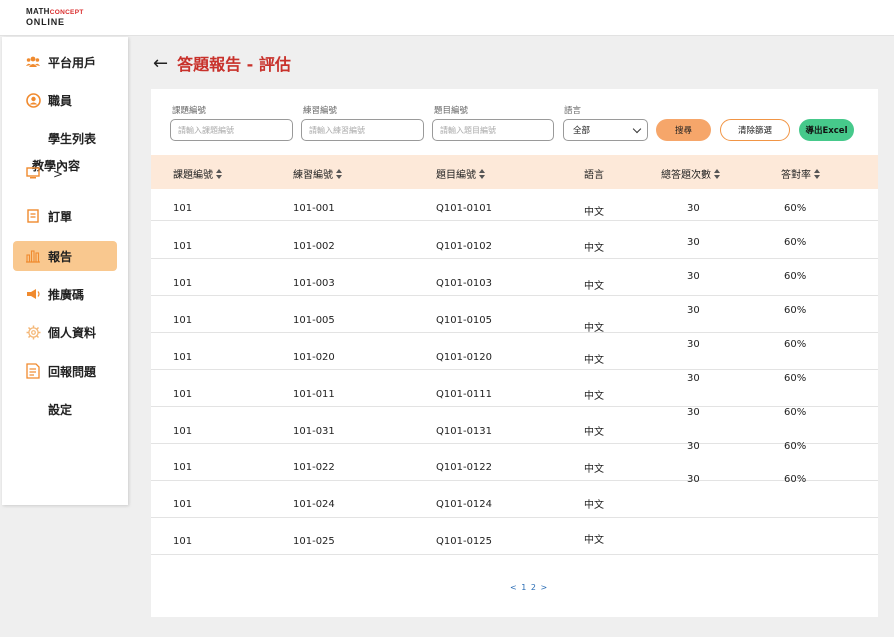 This screenshot has height=637, width=894. Describe the element at coordinates (234, 64) in the screenshot. I see `page-title: 答題報告 - 評估` at that location.